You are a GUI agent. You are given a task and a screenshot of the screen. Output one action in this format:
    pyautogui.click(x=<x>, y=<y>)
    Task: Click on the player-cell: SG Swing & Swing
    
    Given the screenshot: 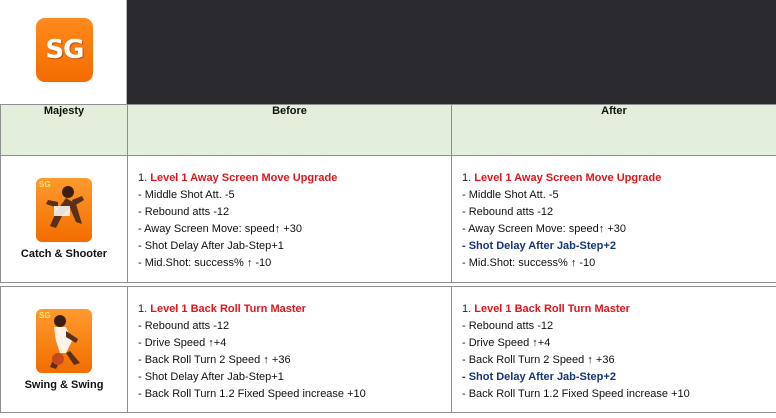 What is the action you would take?
    pyautogui.click(x=64, y=349)
    